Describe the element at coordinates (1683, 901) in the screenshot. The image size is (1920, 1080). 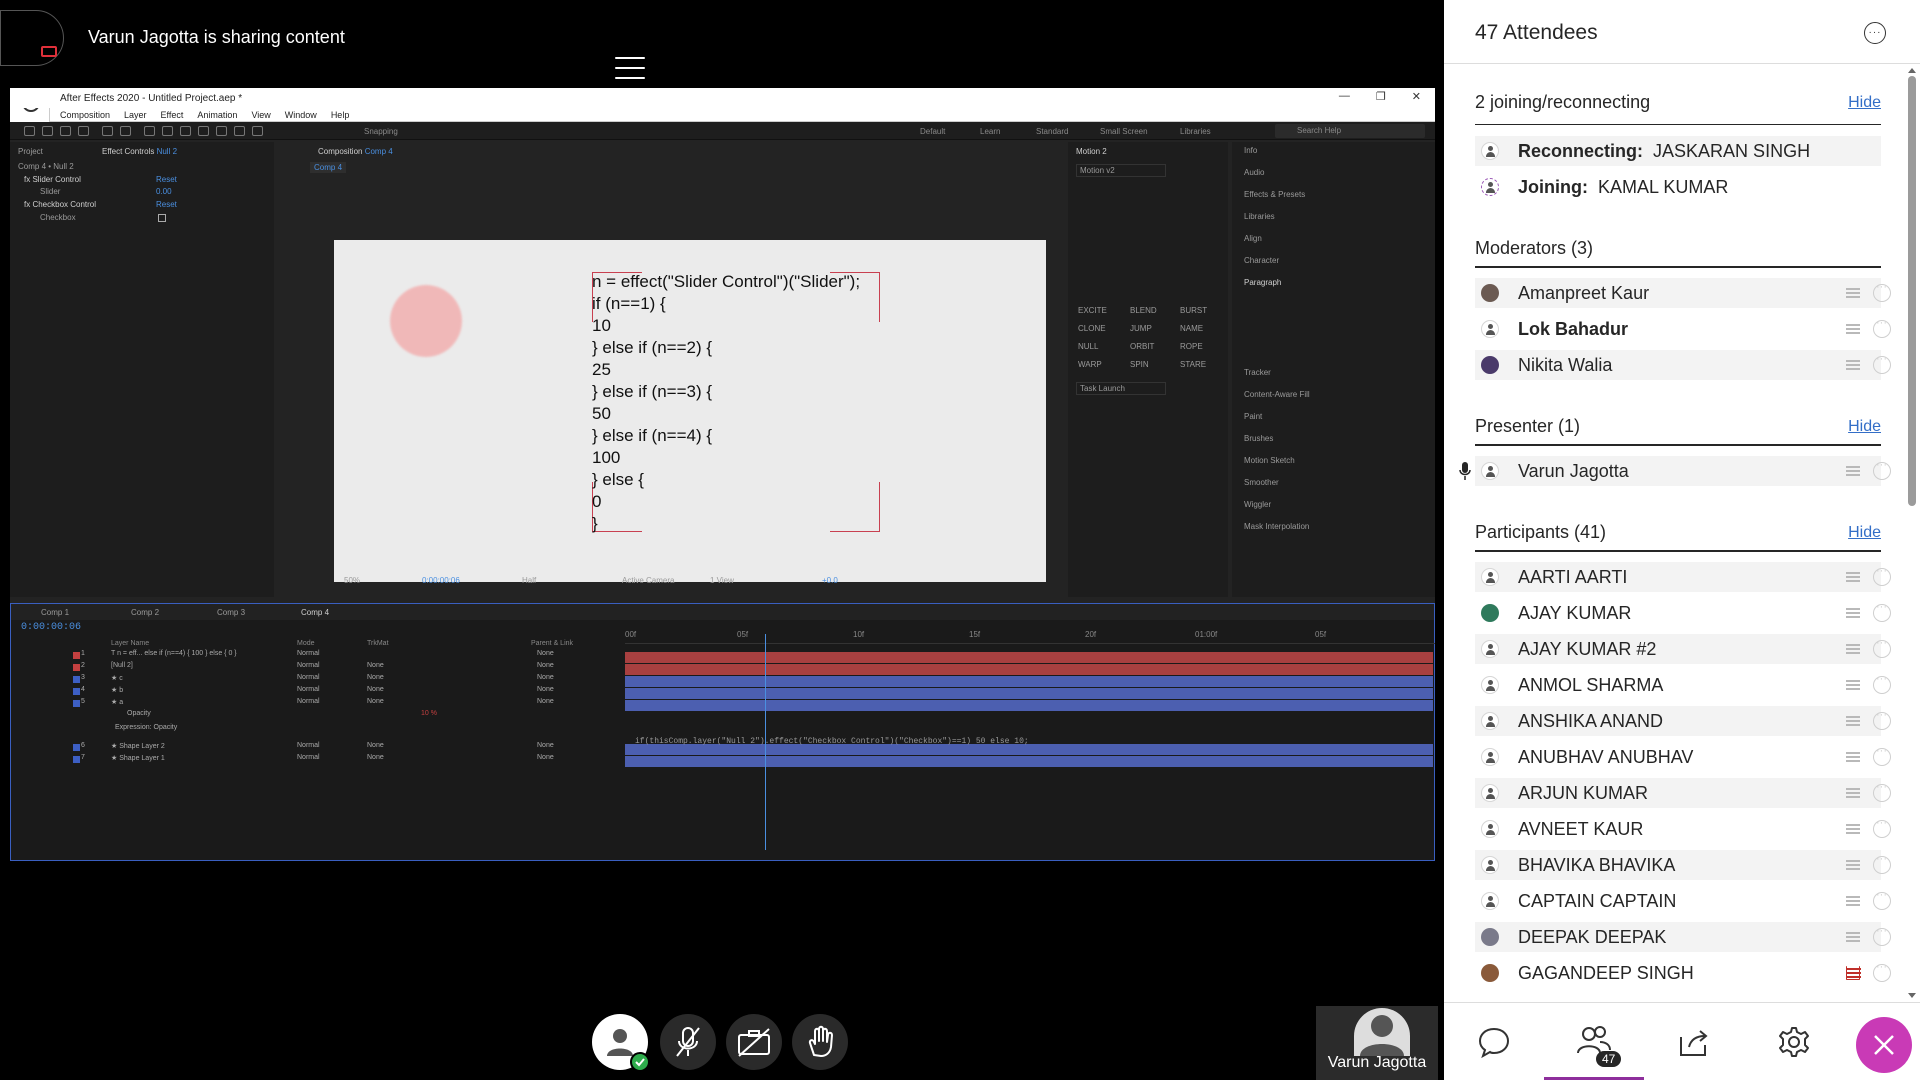
I see `attendee-row: CAPTAIN CAPTAIN` at that location.